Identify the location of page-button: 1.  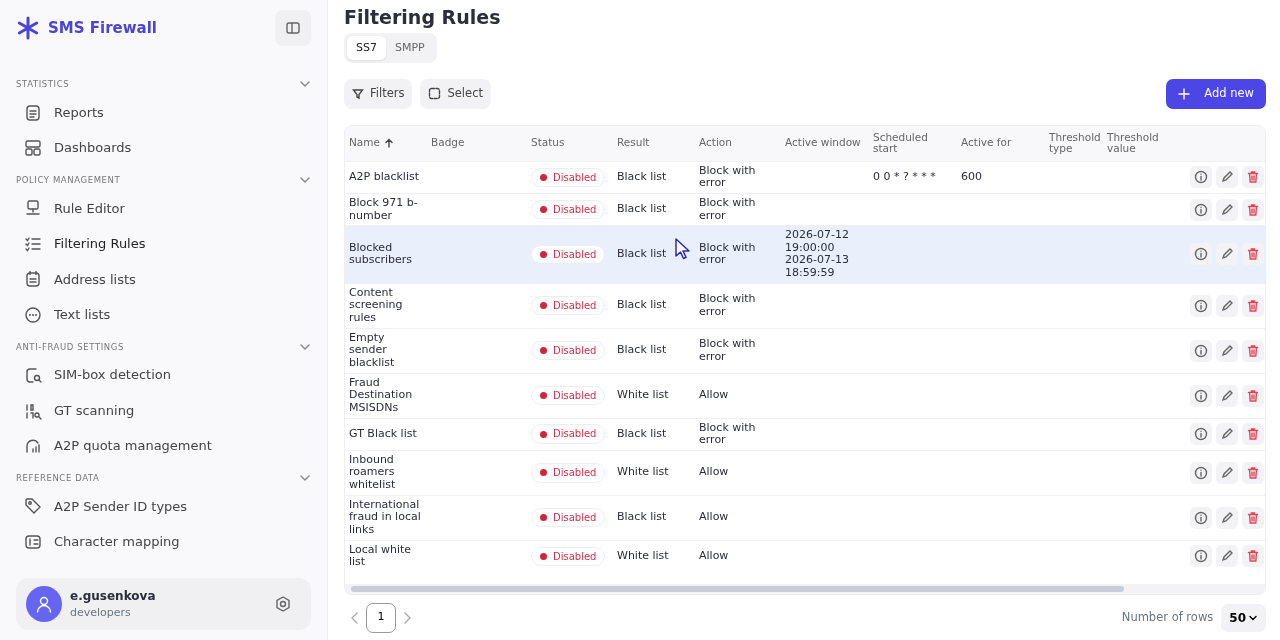
(381, 617).